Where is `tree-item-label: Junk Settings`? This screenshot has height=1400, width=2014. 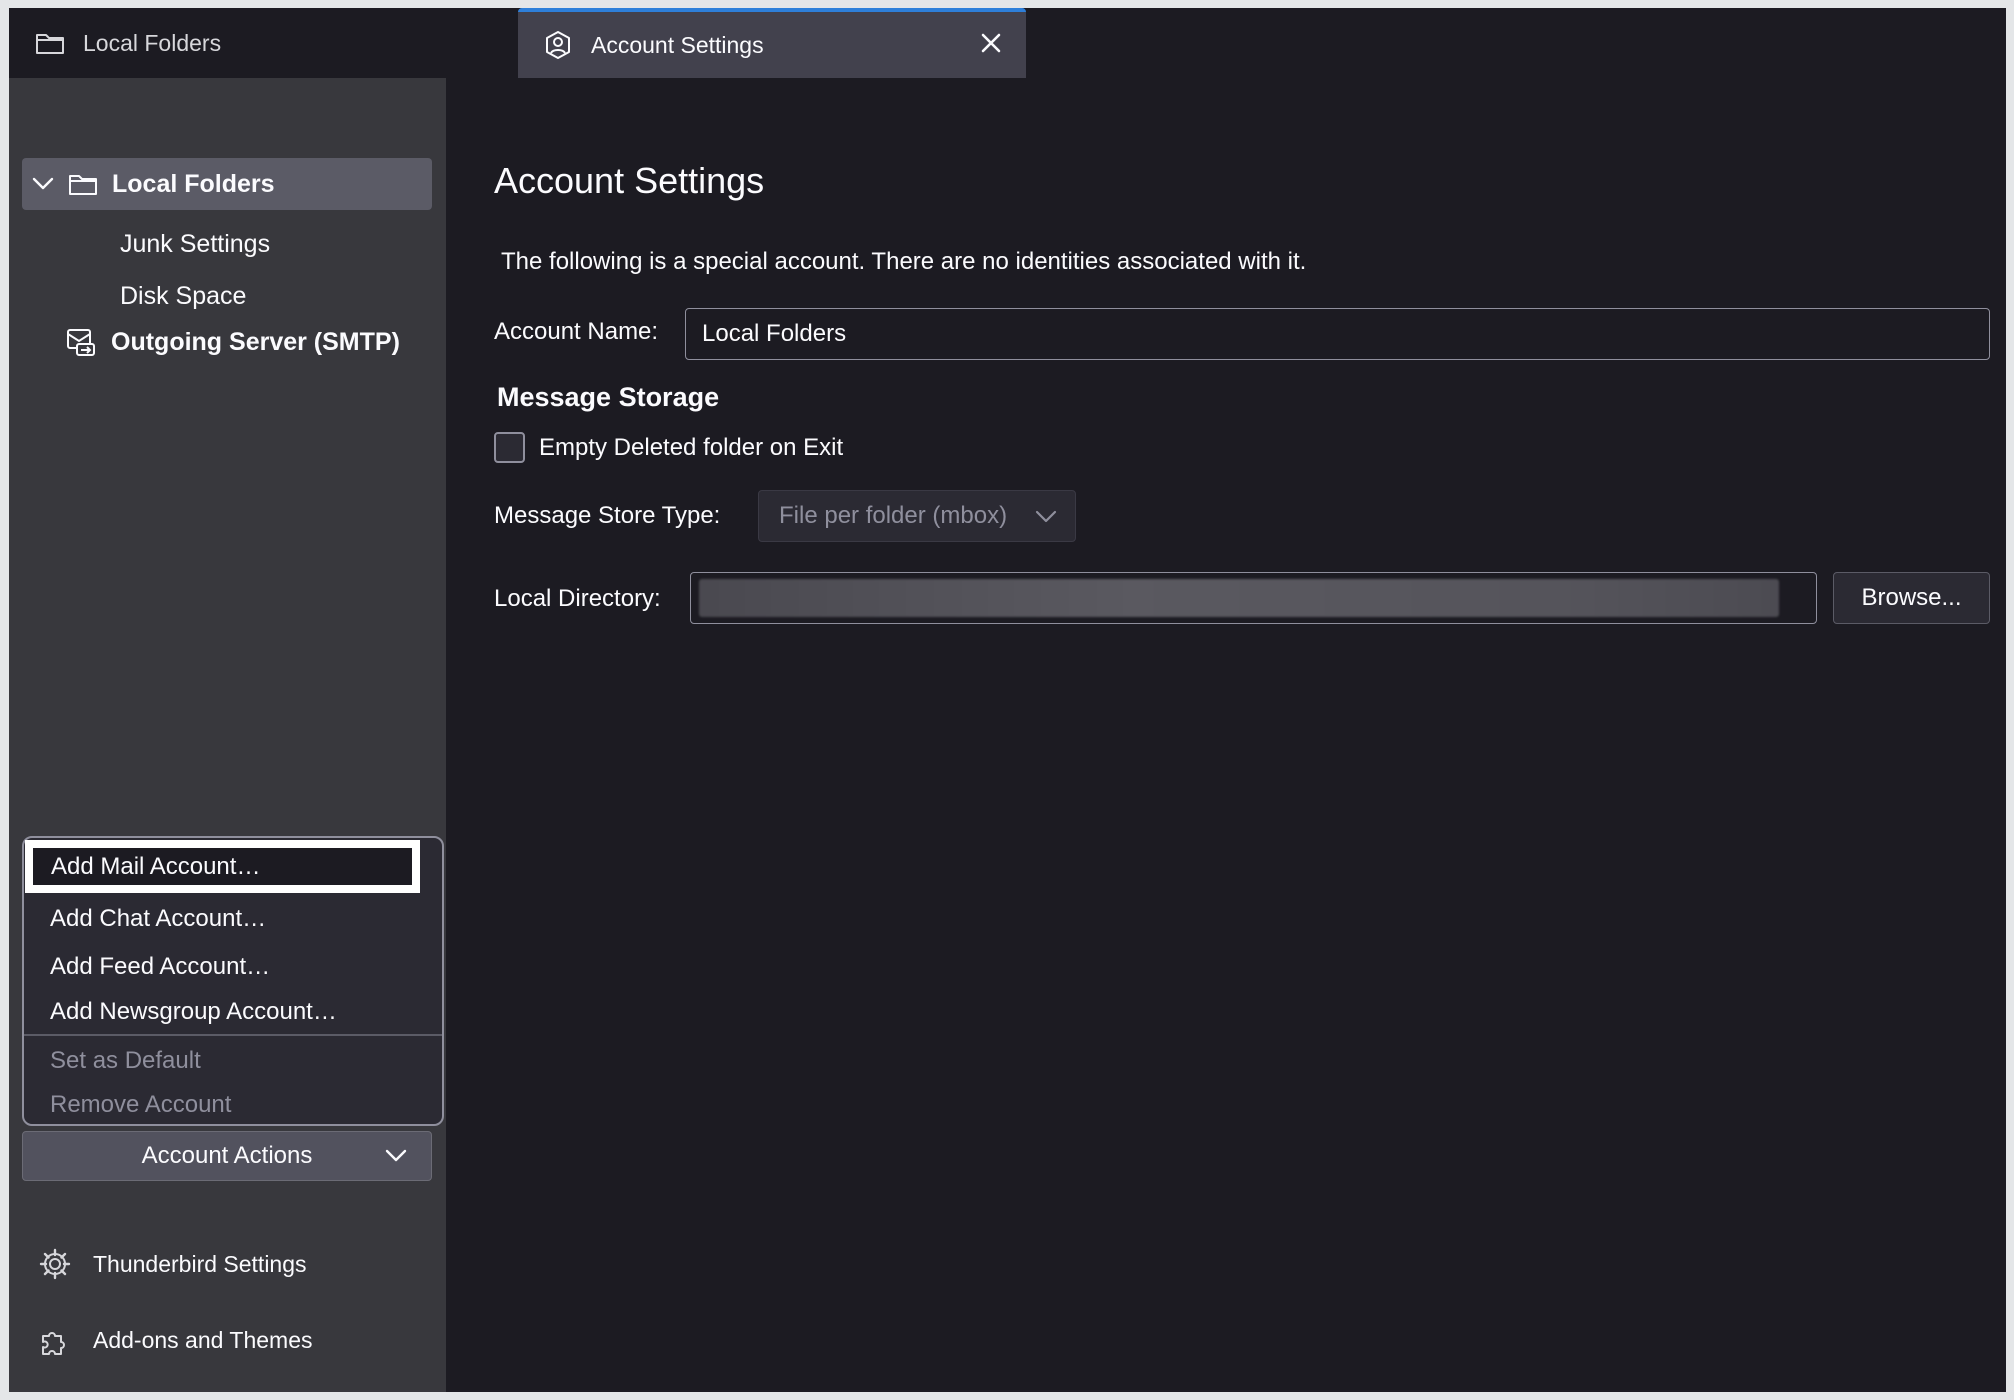 tree-item-label: Junk Settings is located at coordinates (195, 243).